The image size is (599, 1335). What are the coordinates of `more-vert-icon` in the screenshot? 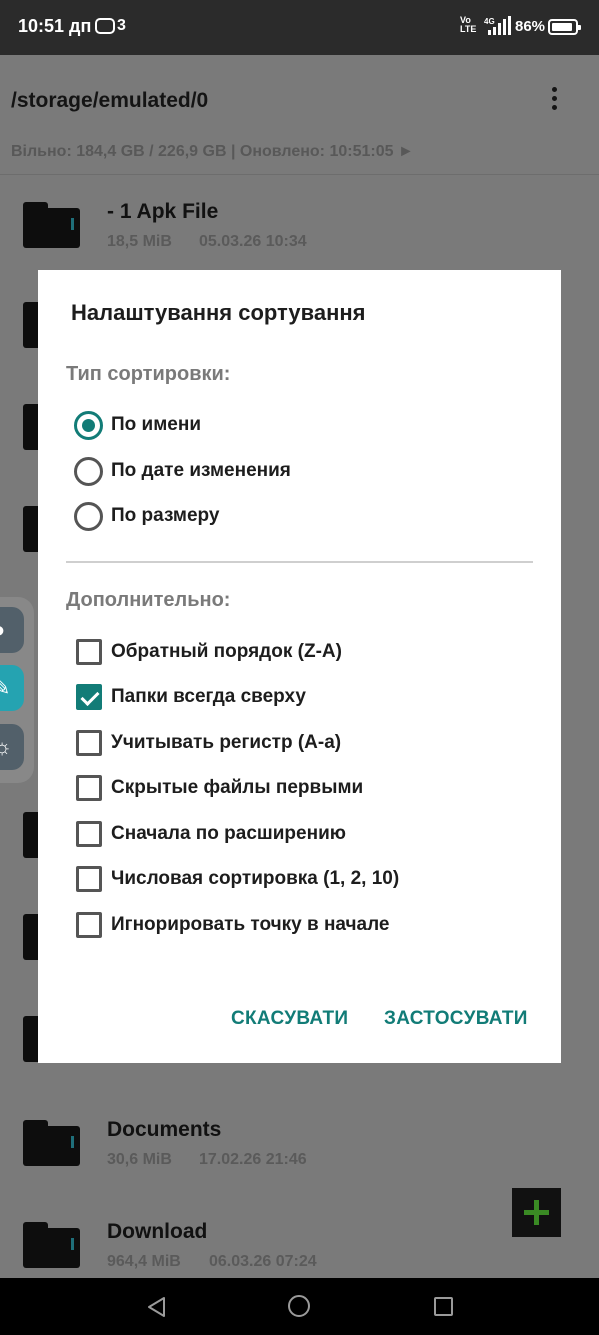 It's located at (554, 101).